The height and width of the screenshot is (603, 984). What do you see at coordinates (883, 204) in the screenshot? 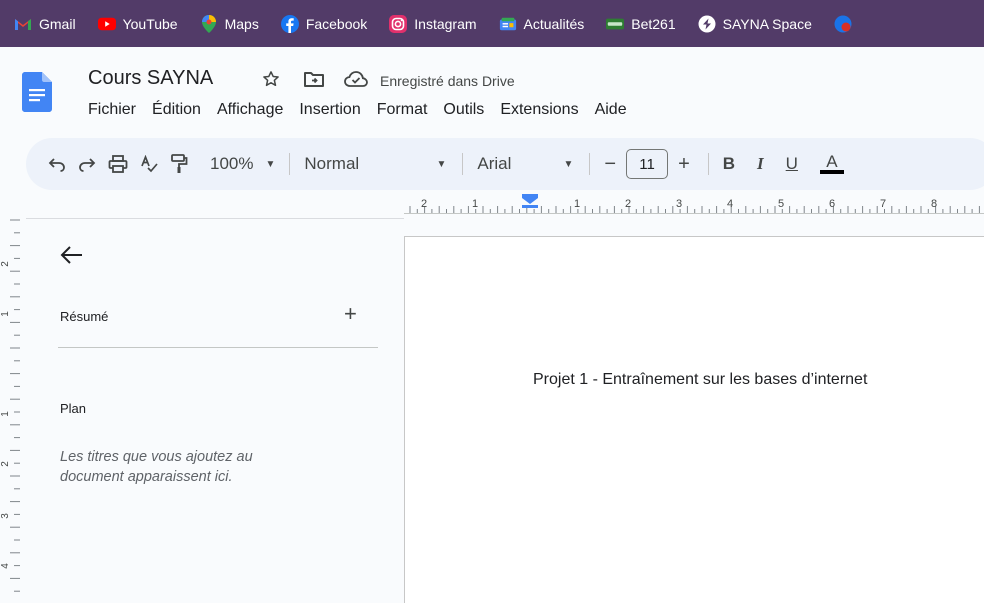
I see `ruler-label: 7` at bounding box center [883, 204].